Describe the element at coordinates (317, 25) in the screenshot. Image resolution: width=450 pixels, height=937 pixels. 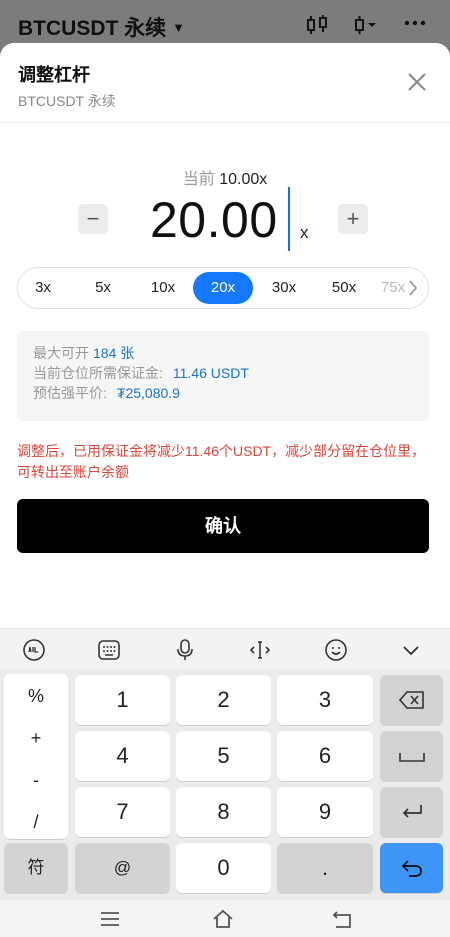
I see `candlestick-chart-icon` at that location.